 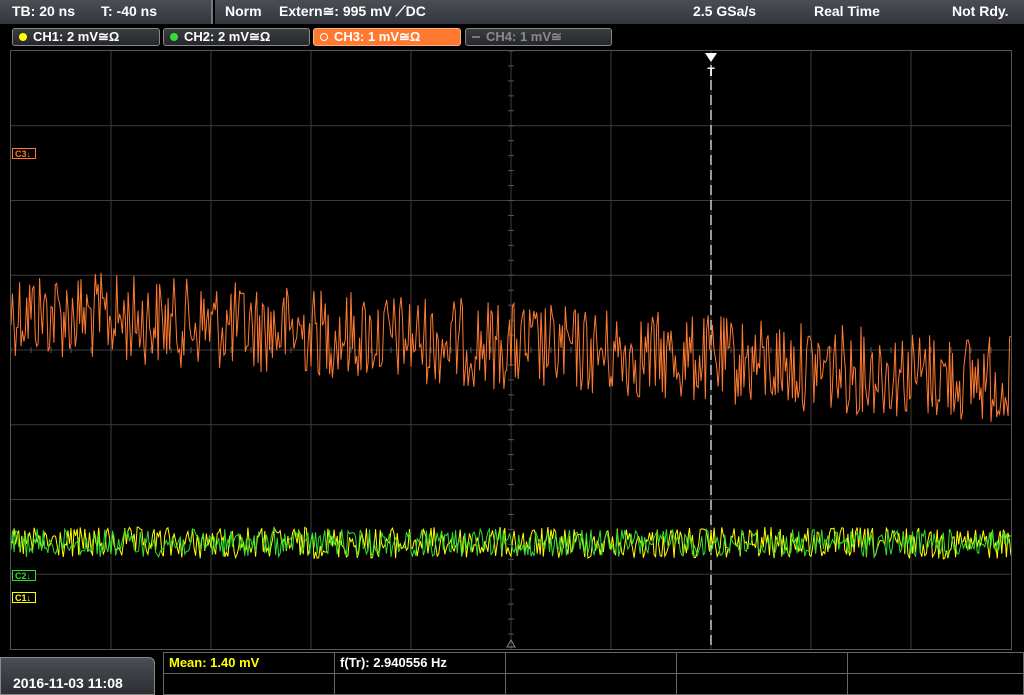 I want to click on ch1-ground-marker: C1↓, so click(x=24, y=597).